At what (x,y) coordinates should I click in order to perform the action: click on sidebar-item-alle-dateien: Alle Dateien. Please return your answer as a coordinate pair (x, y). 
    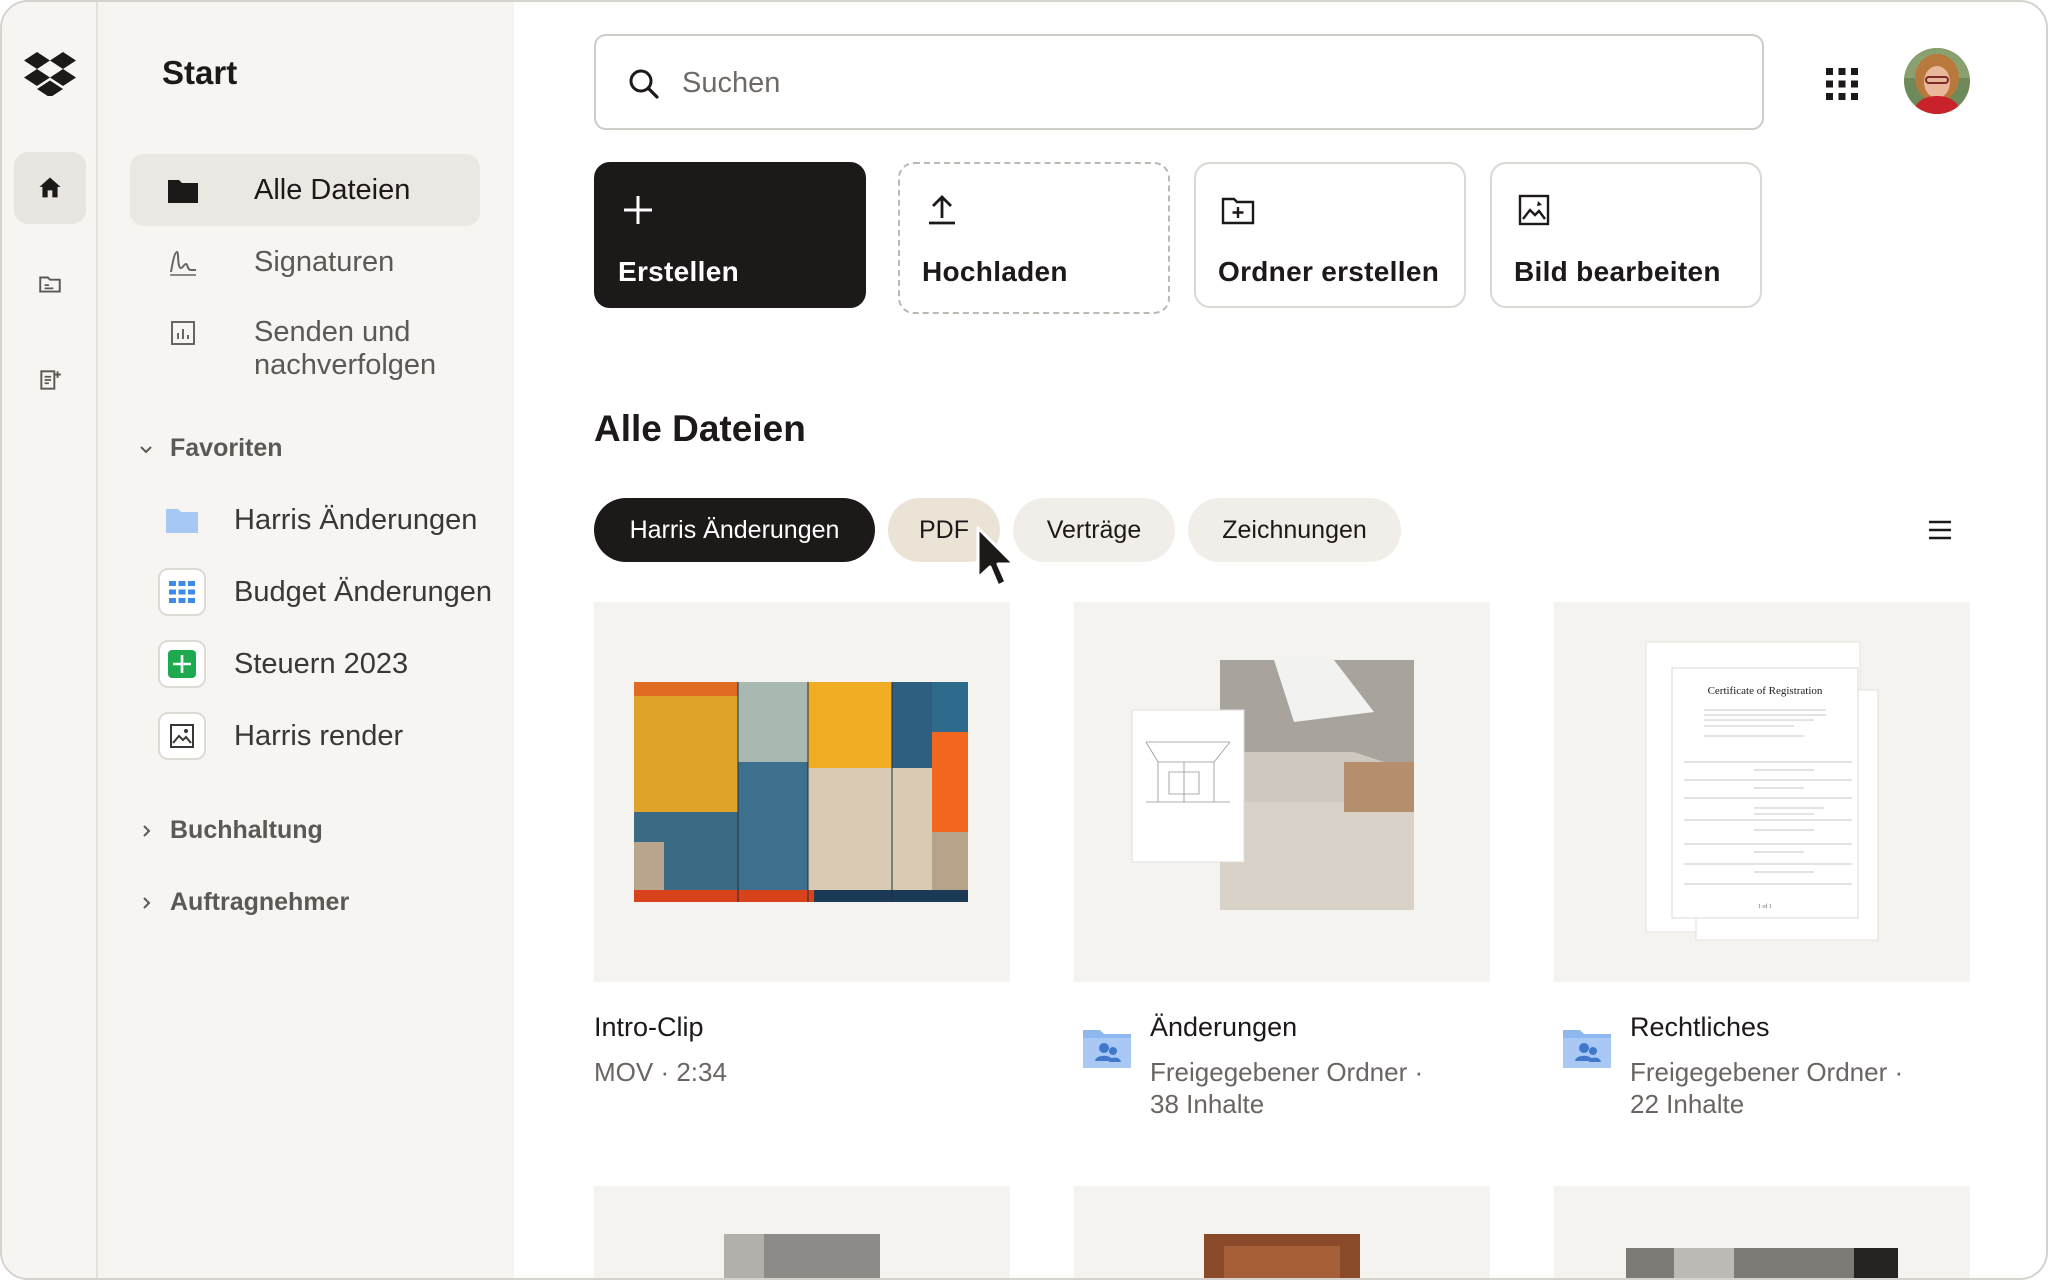
    Looking at the image, I should click on (305, 190).